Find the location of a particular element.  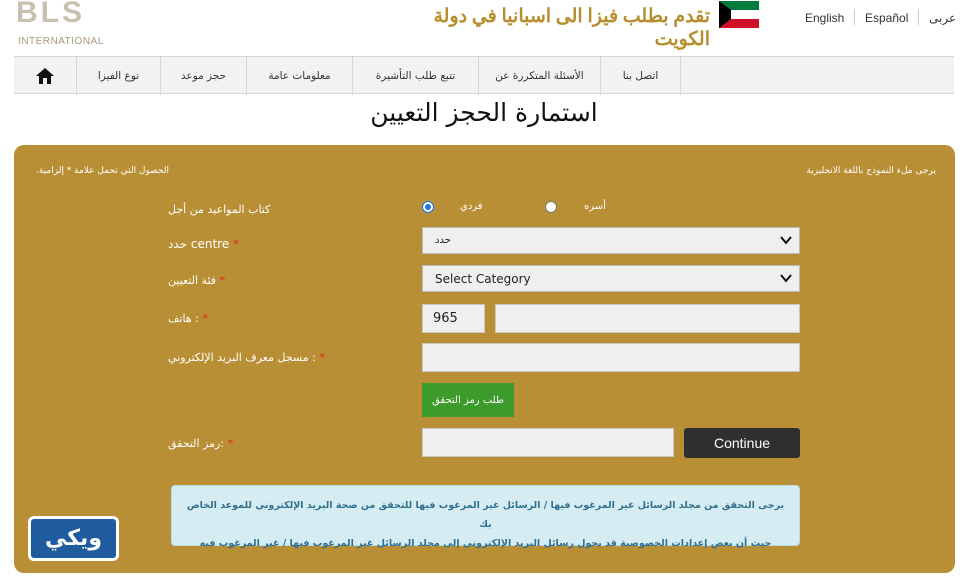

phone-label: هاتف : * is located at coordinates (188, 318).